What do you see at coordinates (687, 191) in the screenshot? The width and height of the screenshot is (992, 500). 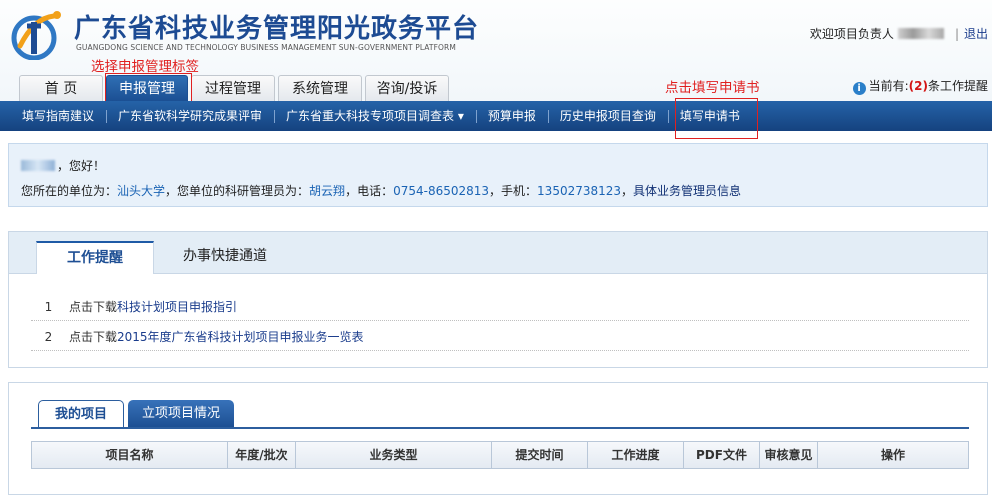 I see `admin-info-link: 具体业务管理员信息` at bounding box center [687, 191].